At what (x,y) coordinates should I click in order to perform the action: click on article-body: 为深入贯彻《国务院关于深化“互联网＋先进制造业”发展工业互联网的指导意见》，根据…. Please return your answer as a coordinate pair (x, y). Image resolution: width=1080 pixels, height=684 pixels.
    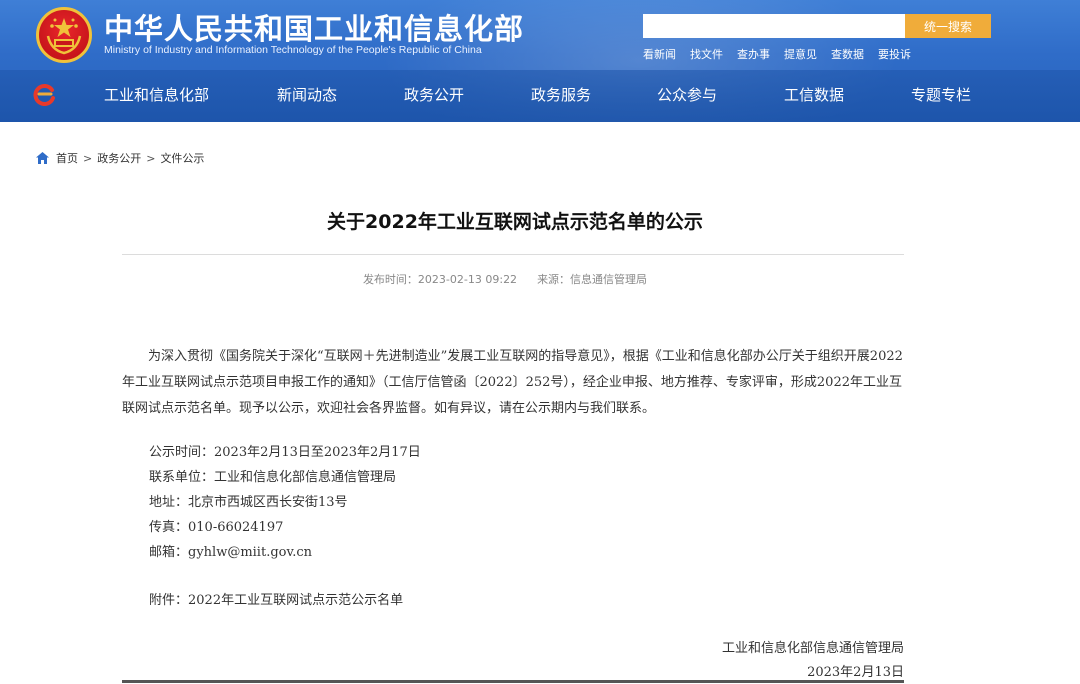
    Looking at the image, I should click on (512, 382).